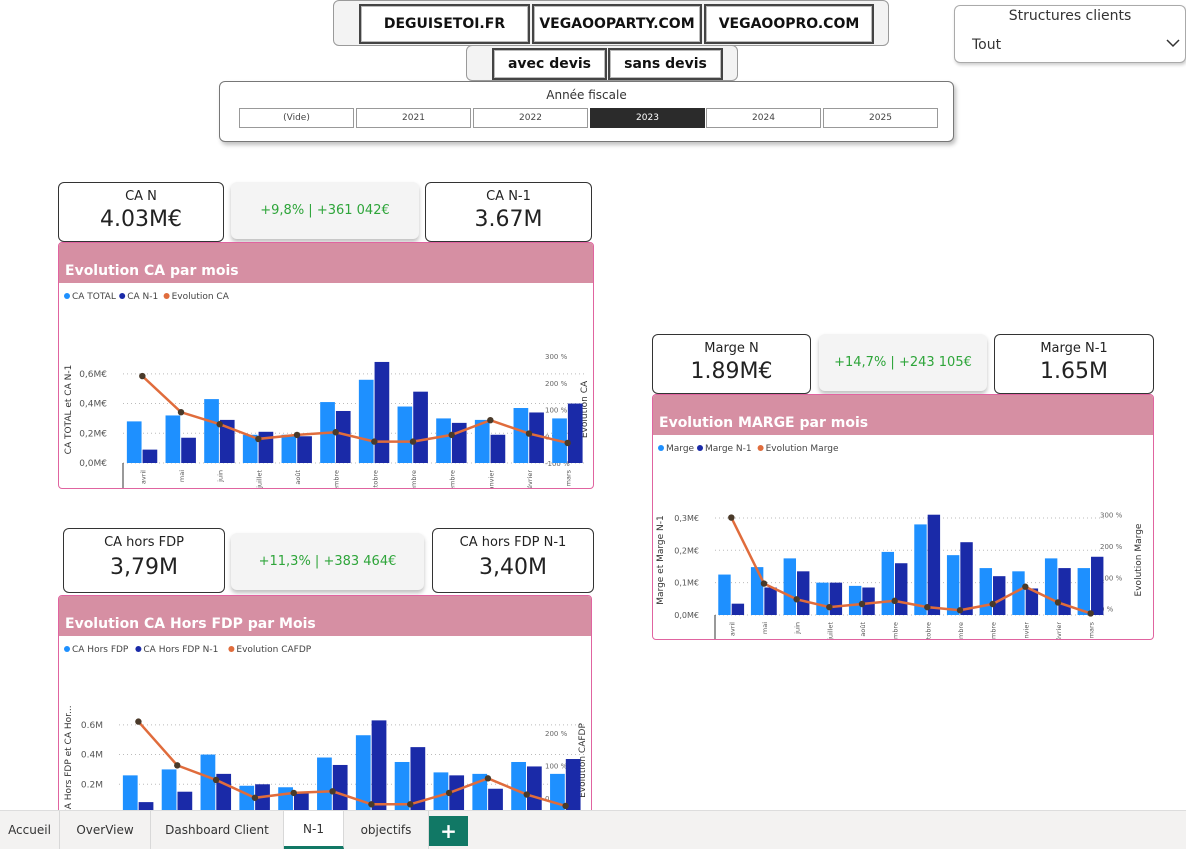 The width and height of the screenshot is (1186, 849). Describe the element at coordinates (444, 24) in the screenshot. I see `site-option-0: DEGUISETOI.FR` at that location.